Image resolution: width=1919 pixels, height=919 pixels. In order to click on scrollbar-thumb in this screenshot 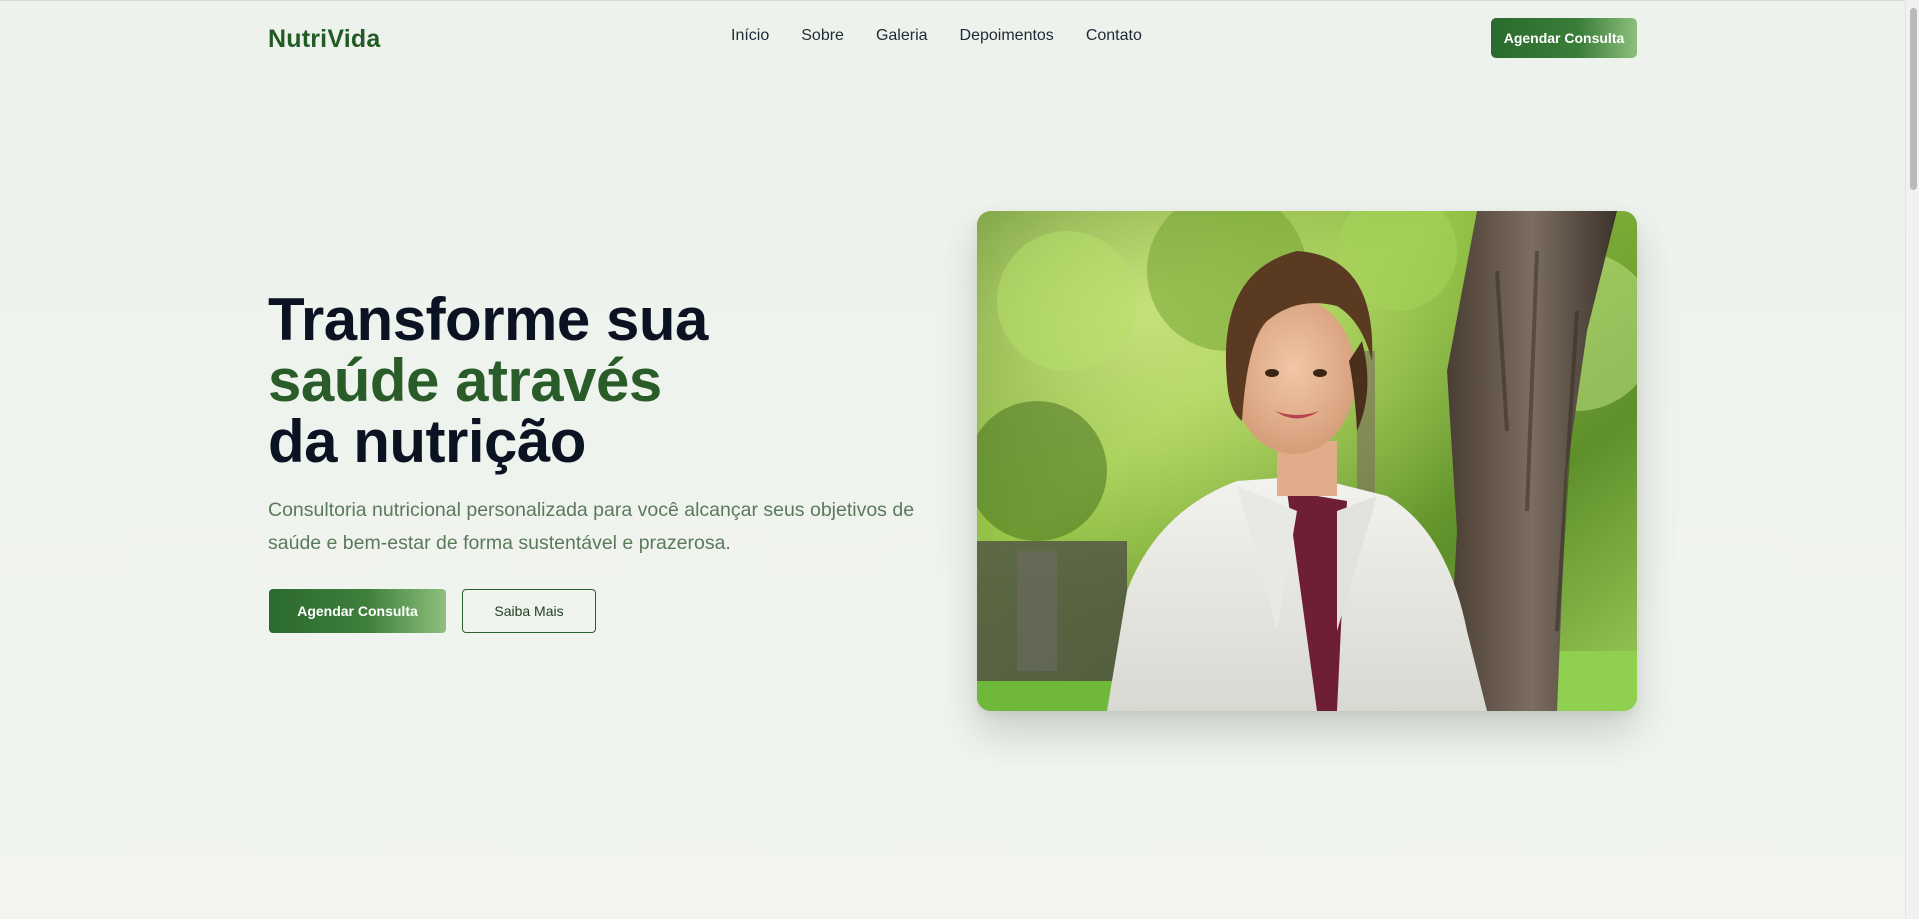, I will do `click(1913, 99)`.